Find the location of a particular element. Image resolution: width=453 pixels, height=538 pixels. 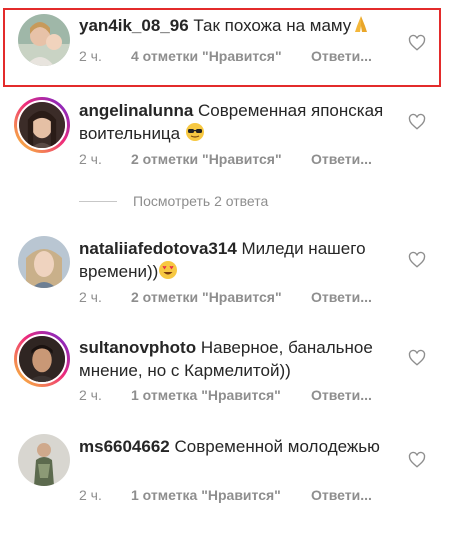

sunglasses-emoji is located at coordinates (195, 135).